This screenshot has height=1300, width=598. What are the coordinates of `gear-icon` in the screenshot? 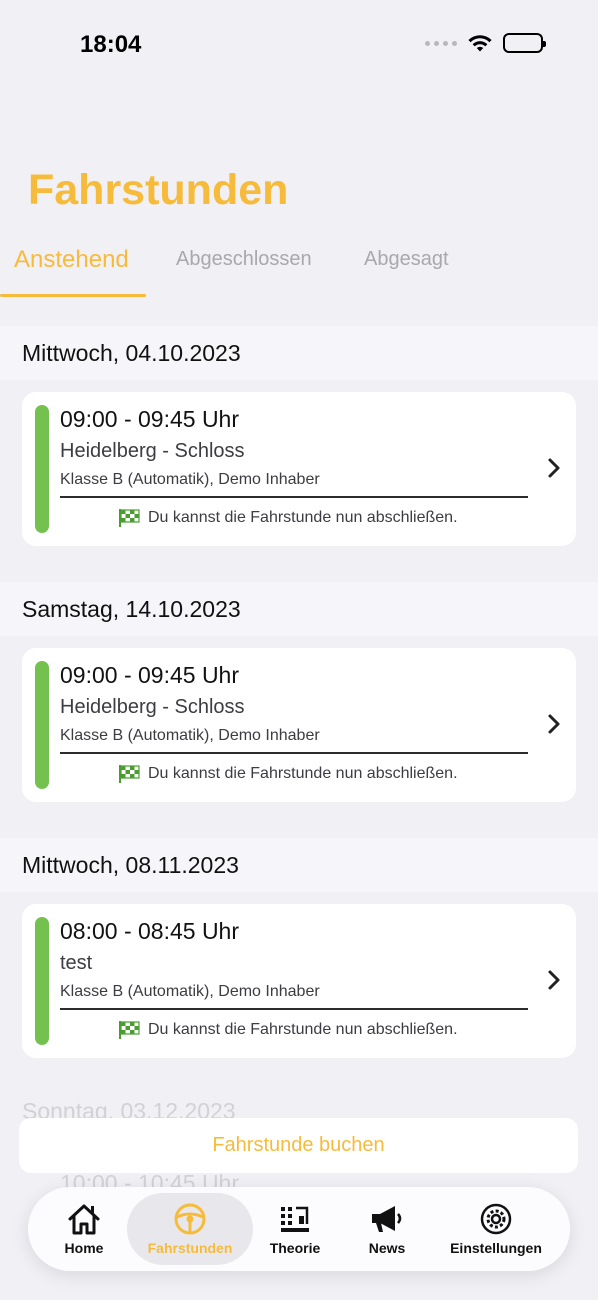 It's located at (496, 1219).